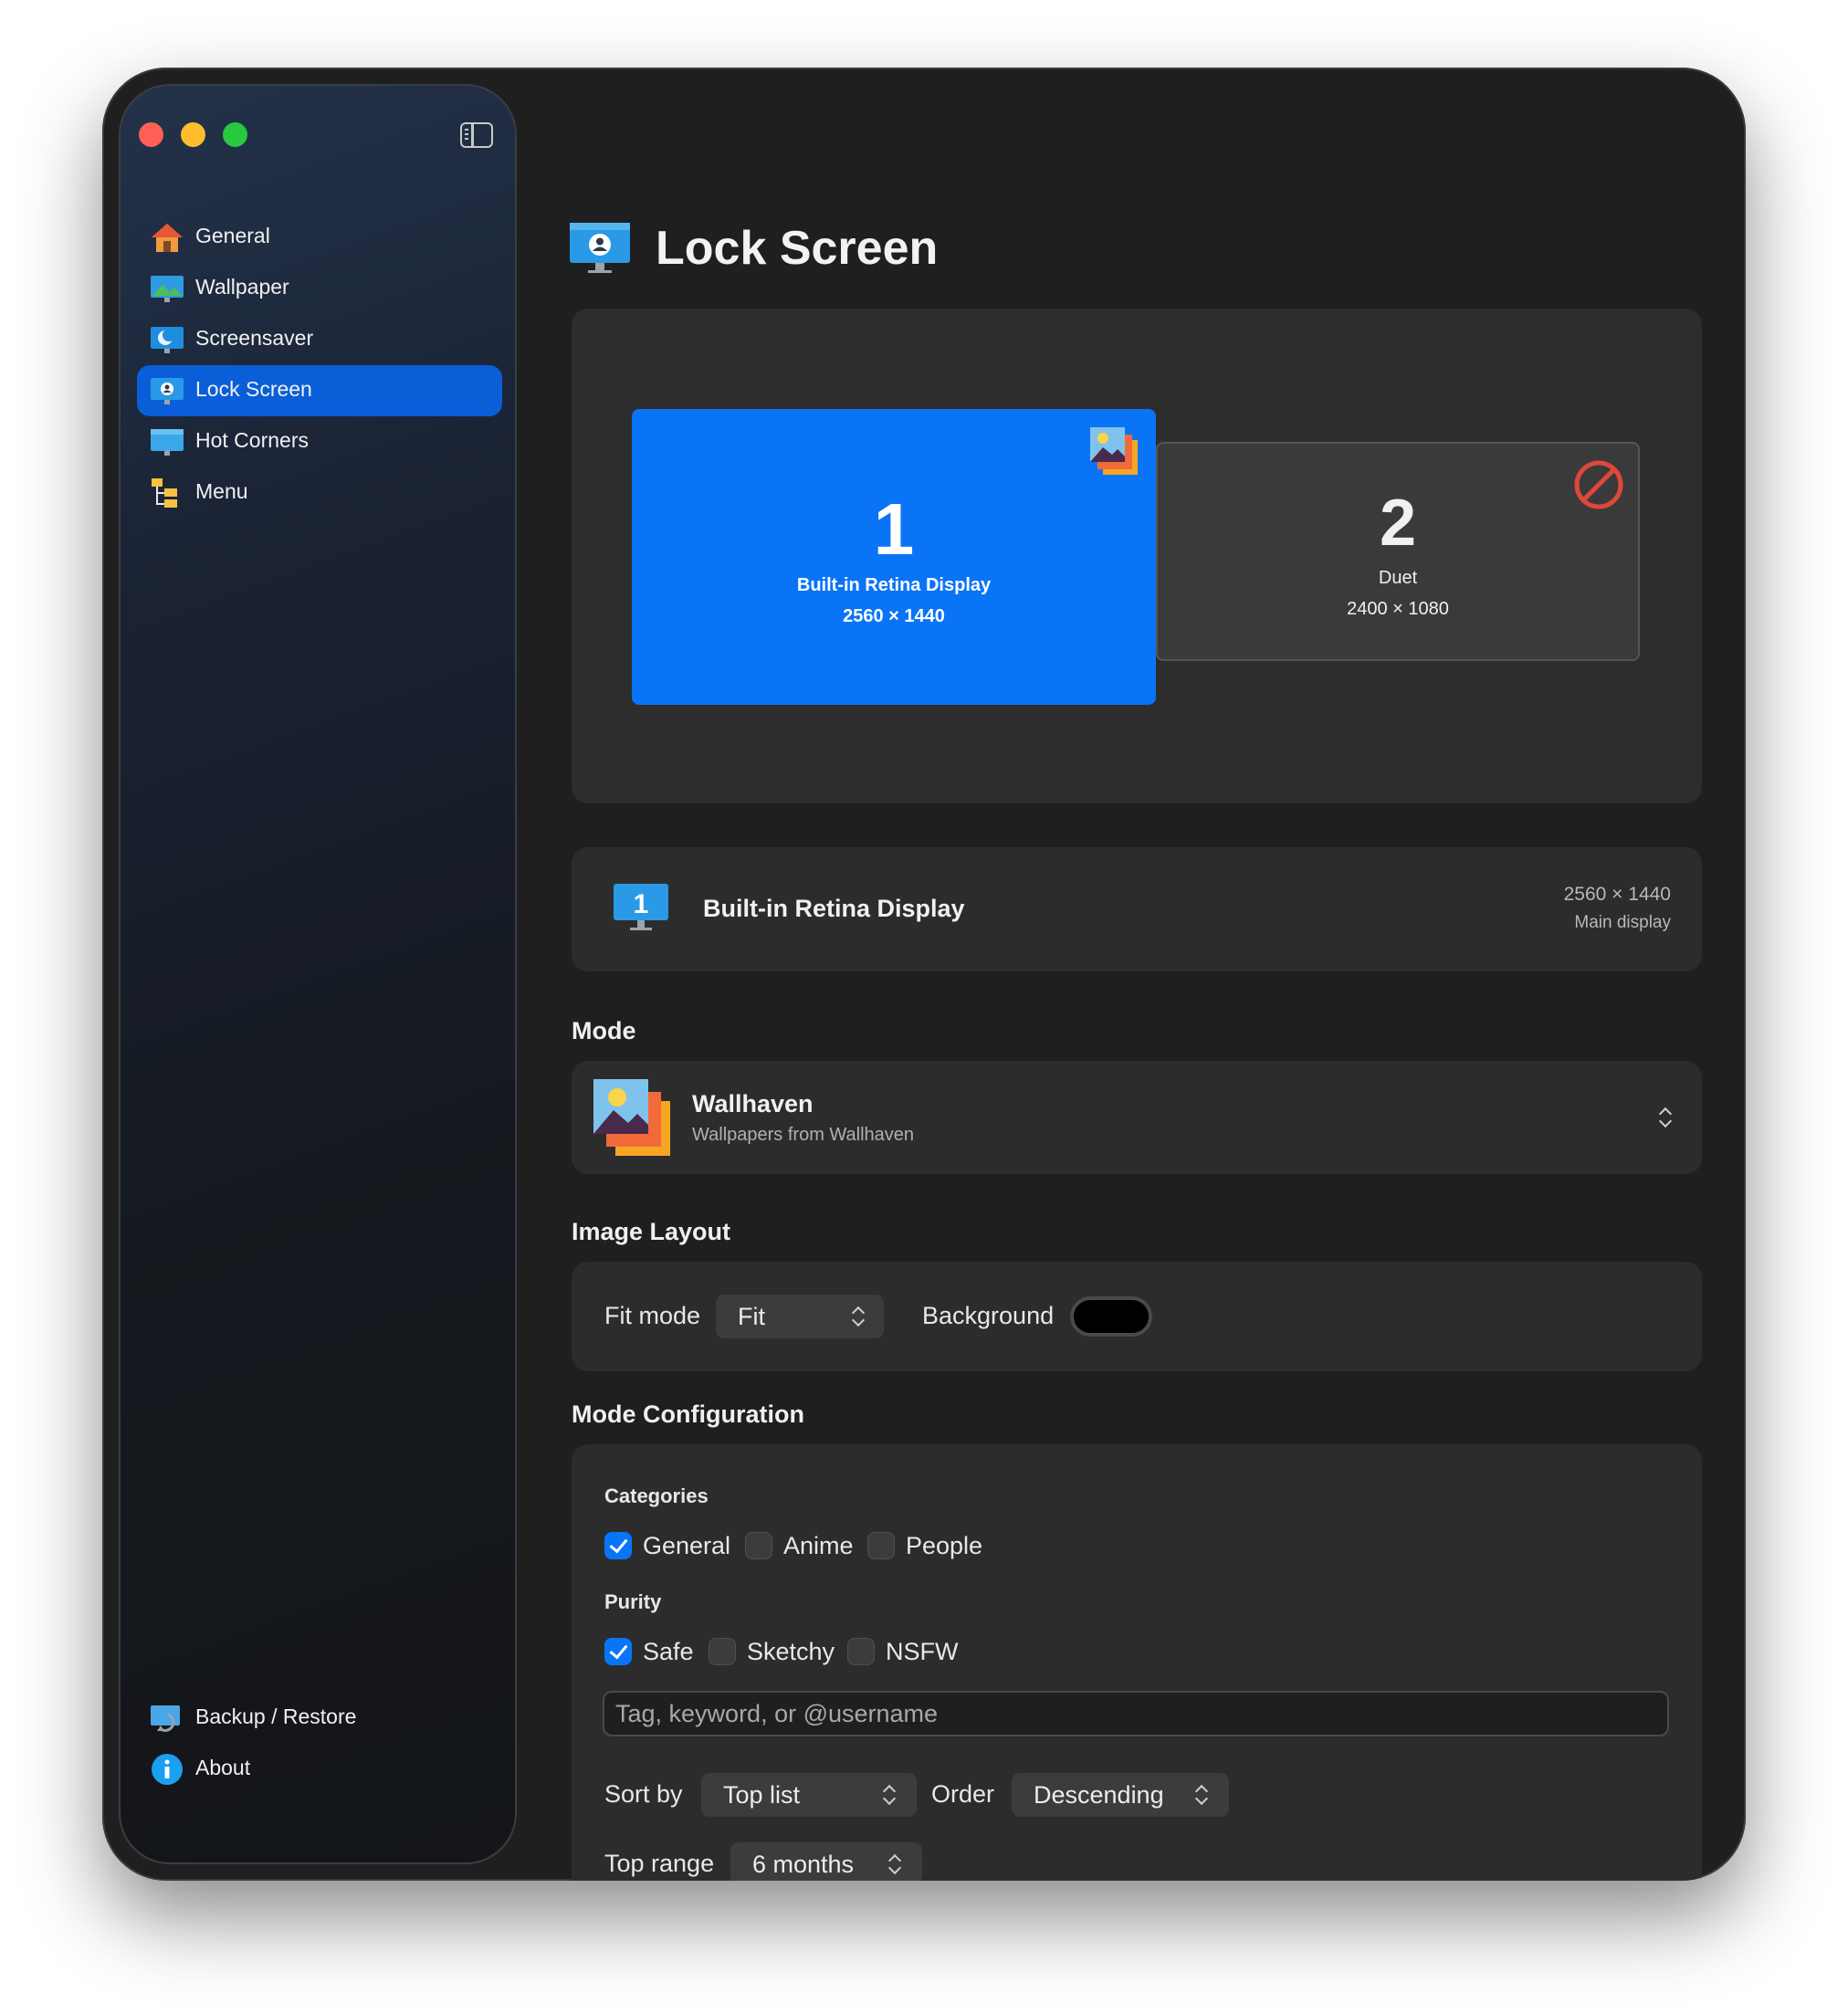  Describe the element at coordinates (253, 389) in the screenshot. I see `sidebar-item-label: Lock Screen` at that location.